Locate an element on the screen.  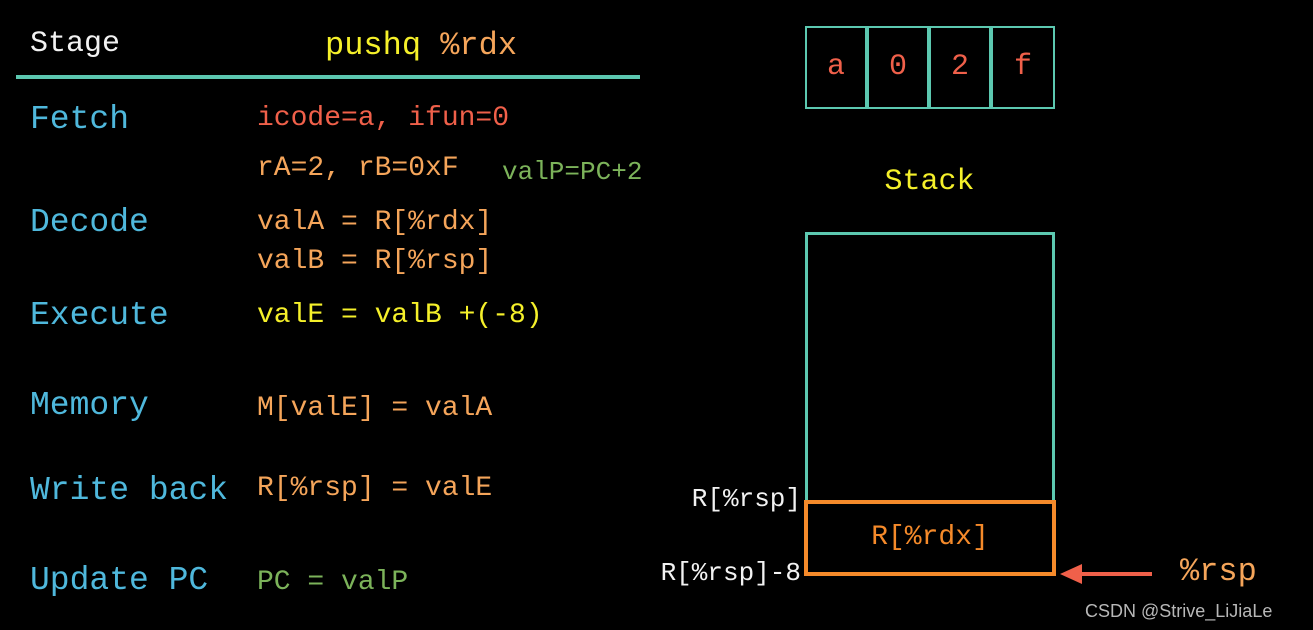
stack-title: Stack is located at coordinates (929, 182).